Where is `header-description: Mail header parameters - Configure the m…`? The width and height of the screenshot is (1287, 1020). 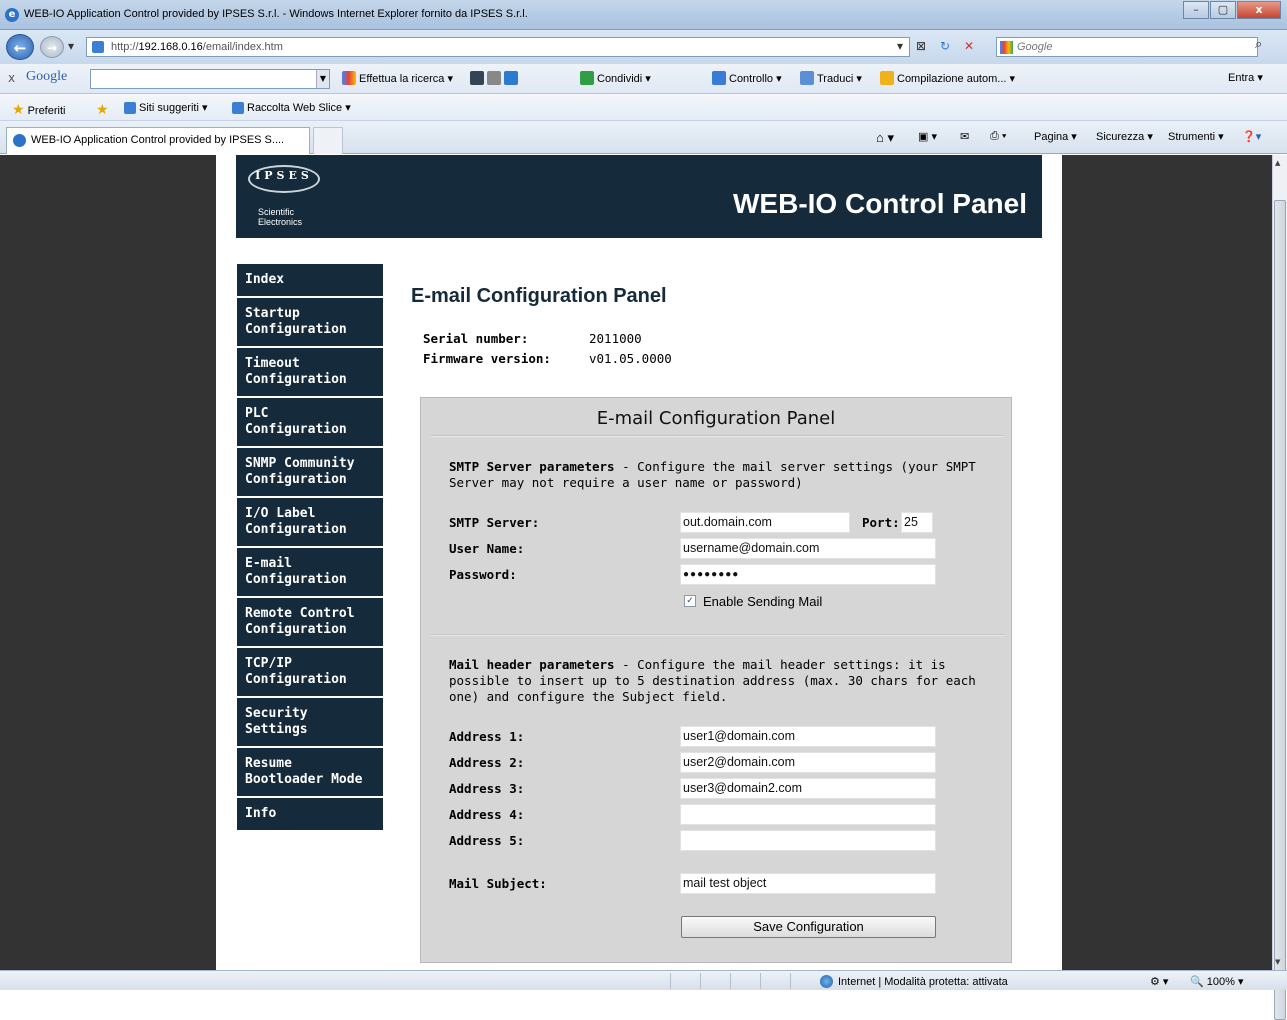 header-description: Mail header parameters - Configure the m… is located at coordinates (712, 680).